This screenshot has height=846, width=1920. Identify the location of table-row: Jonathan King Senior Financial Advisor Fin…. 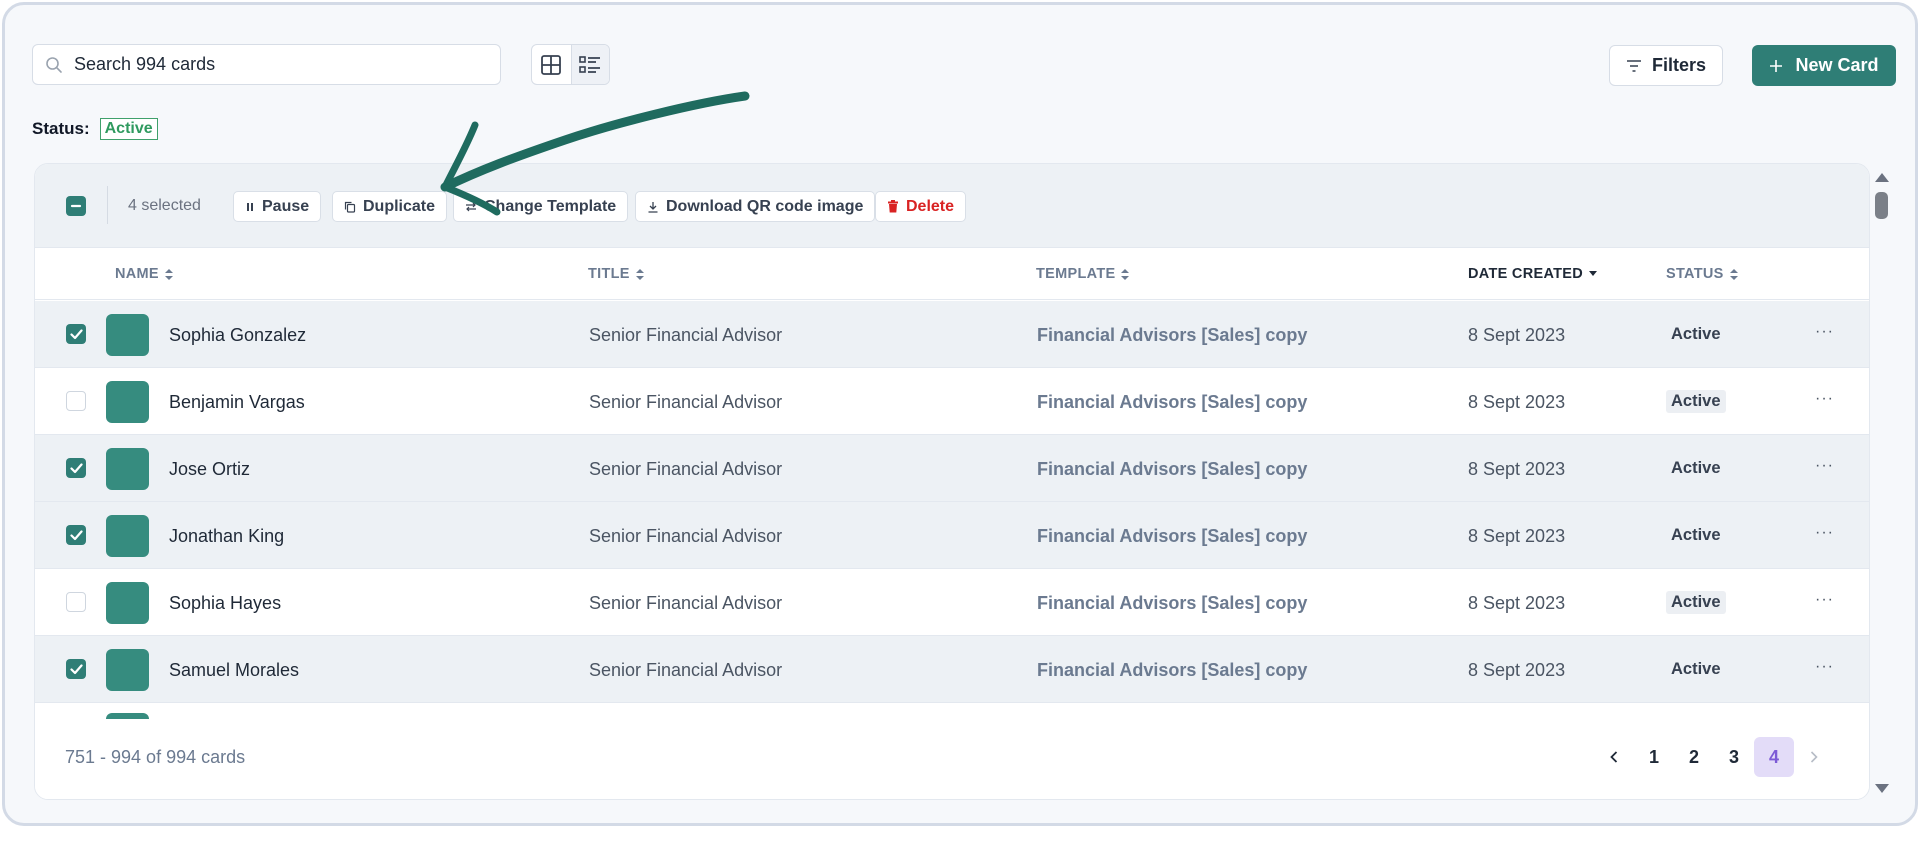
(952, 535).